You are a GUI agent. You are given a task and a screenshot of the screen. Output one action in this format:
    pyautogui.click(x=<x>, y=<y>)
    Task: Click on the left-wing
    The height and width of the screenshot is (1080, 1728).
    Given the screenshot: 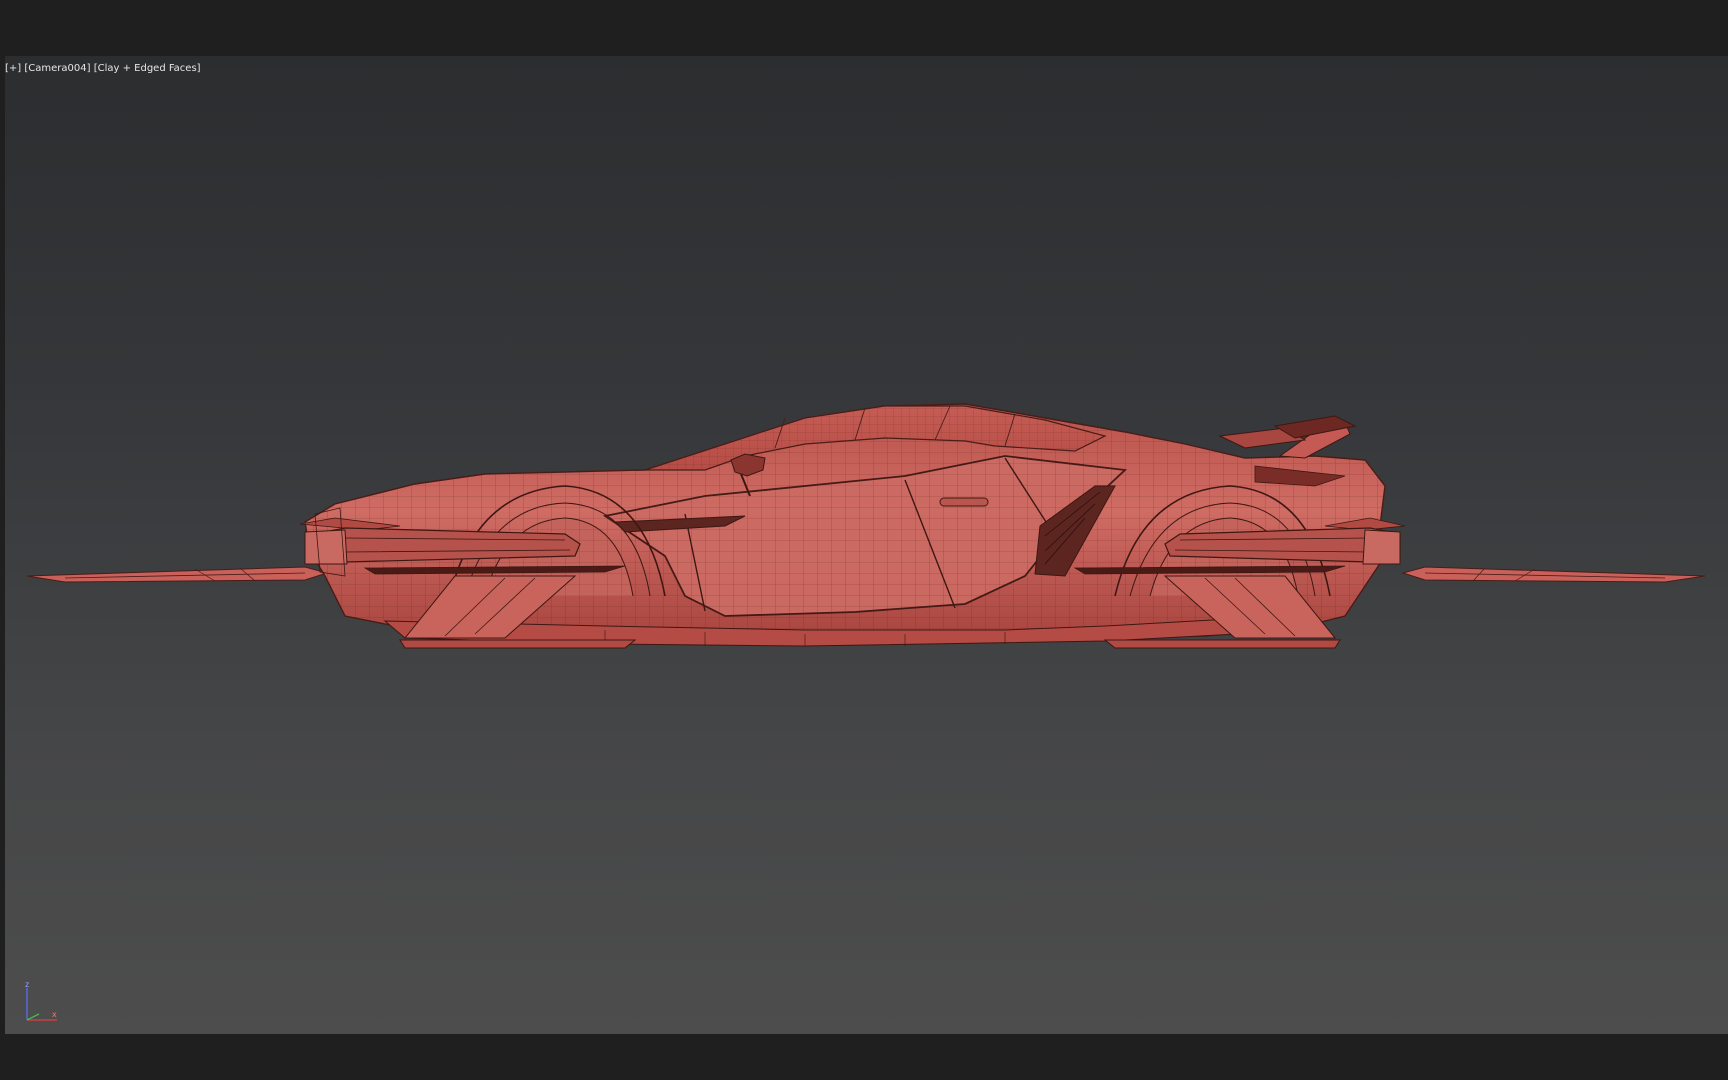 What is the action you would take?
    pyautogui.click(x=177, y=574)
    